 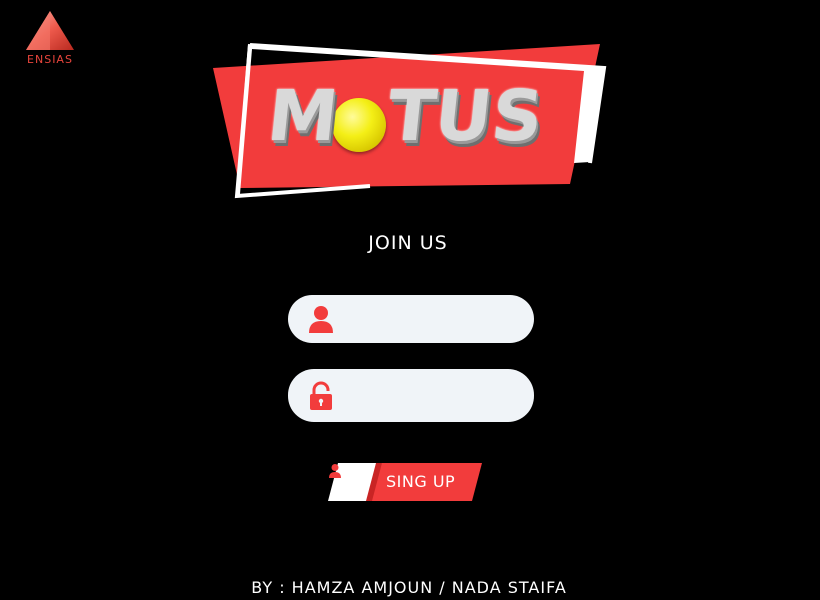 What do you see at coordinates (50, 59) in the screenshot?
I see `ensias-logo-text: ENSIAS` at bounding box center [50, 59].